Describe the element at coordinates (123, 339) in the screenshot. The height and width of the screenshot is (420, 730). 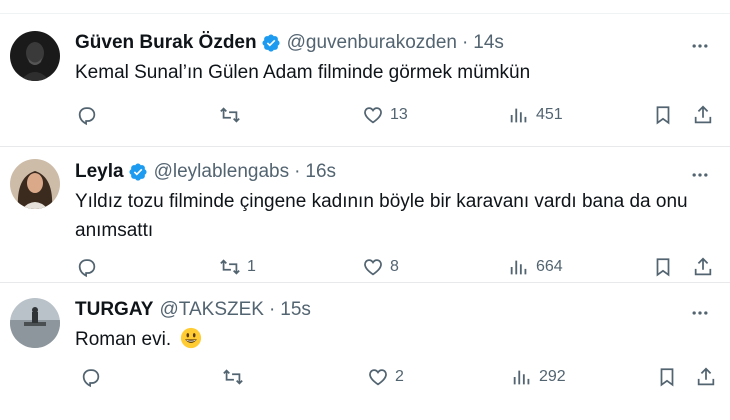
I see `tweet-text-content: Roman evi.` at that location.